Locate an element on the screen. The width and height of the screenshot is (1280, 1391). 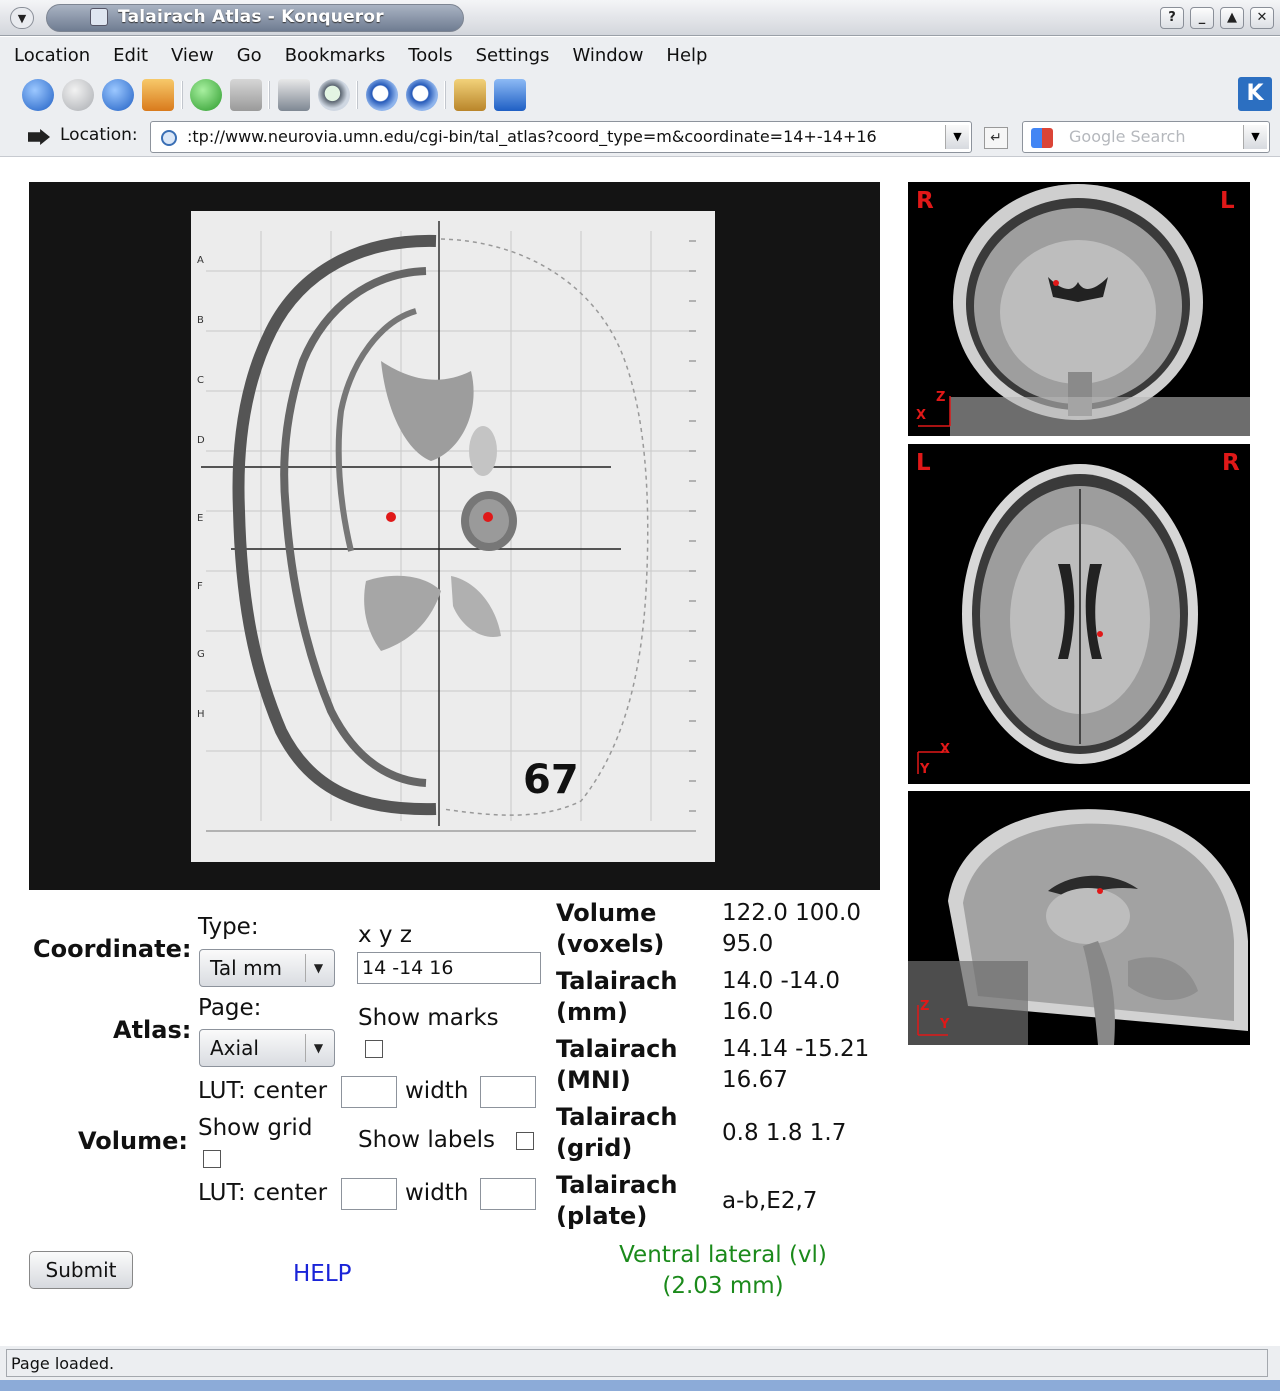
find-icon is located at coordinates (334, 95).